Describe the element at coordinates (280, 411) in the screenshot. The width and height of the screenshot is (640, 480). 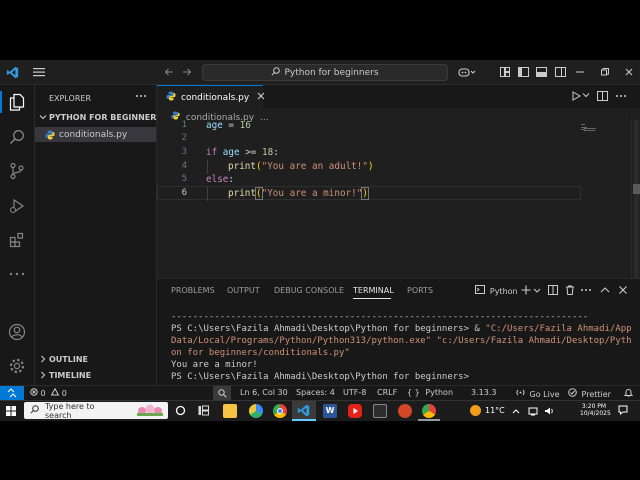
I see `chrome-icon` at that location.